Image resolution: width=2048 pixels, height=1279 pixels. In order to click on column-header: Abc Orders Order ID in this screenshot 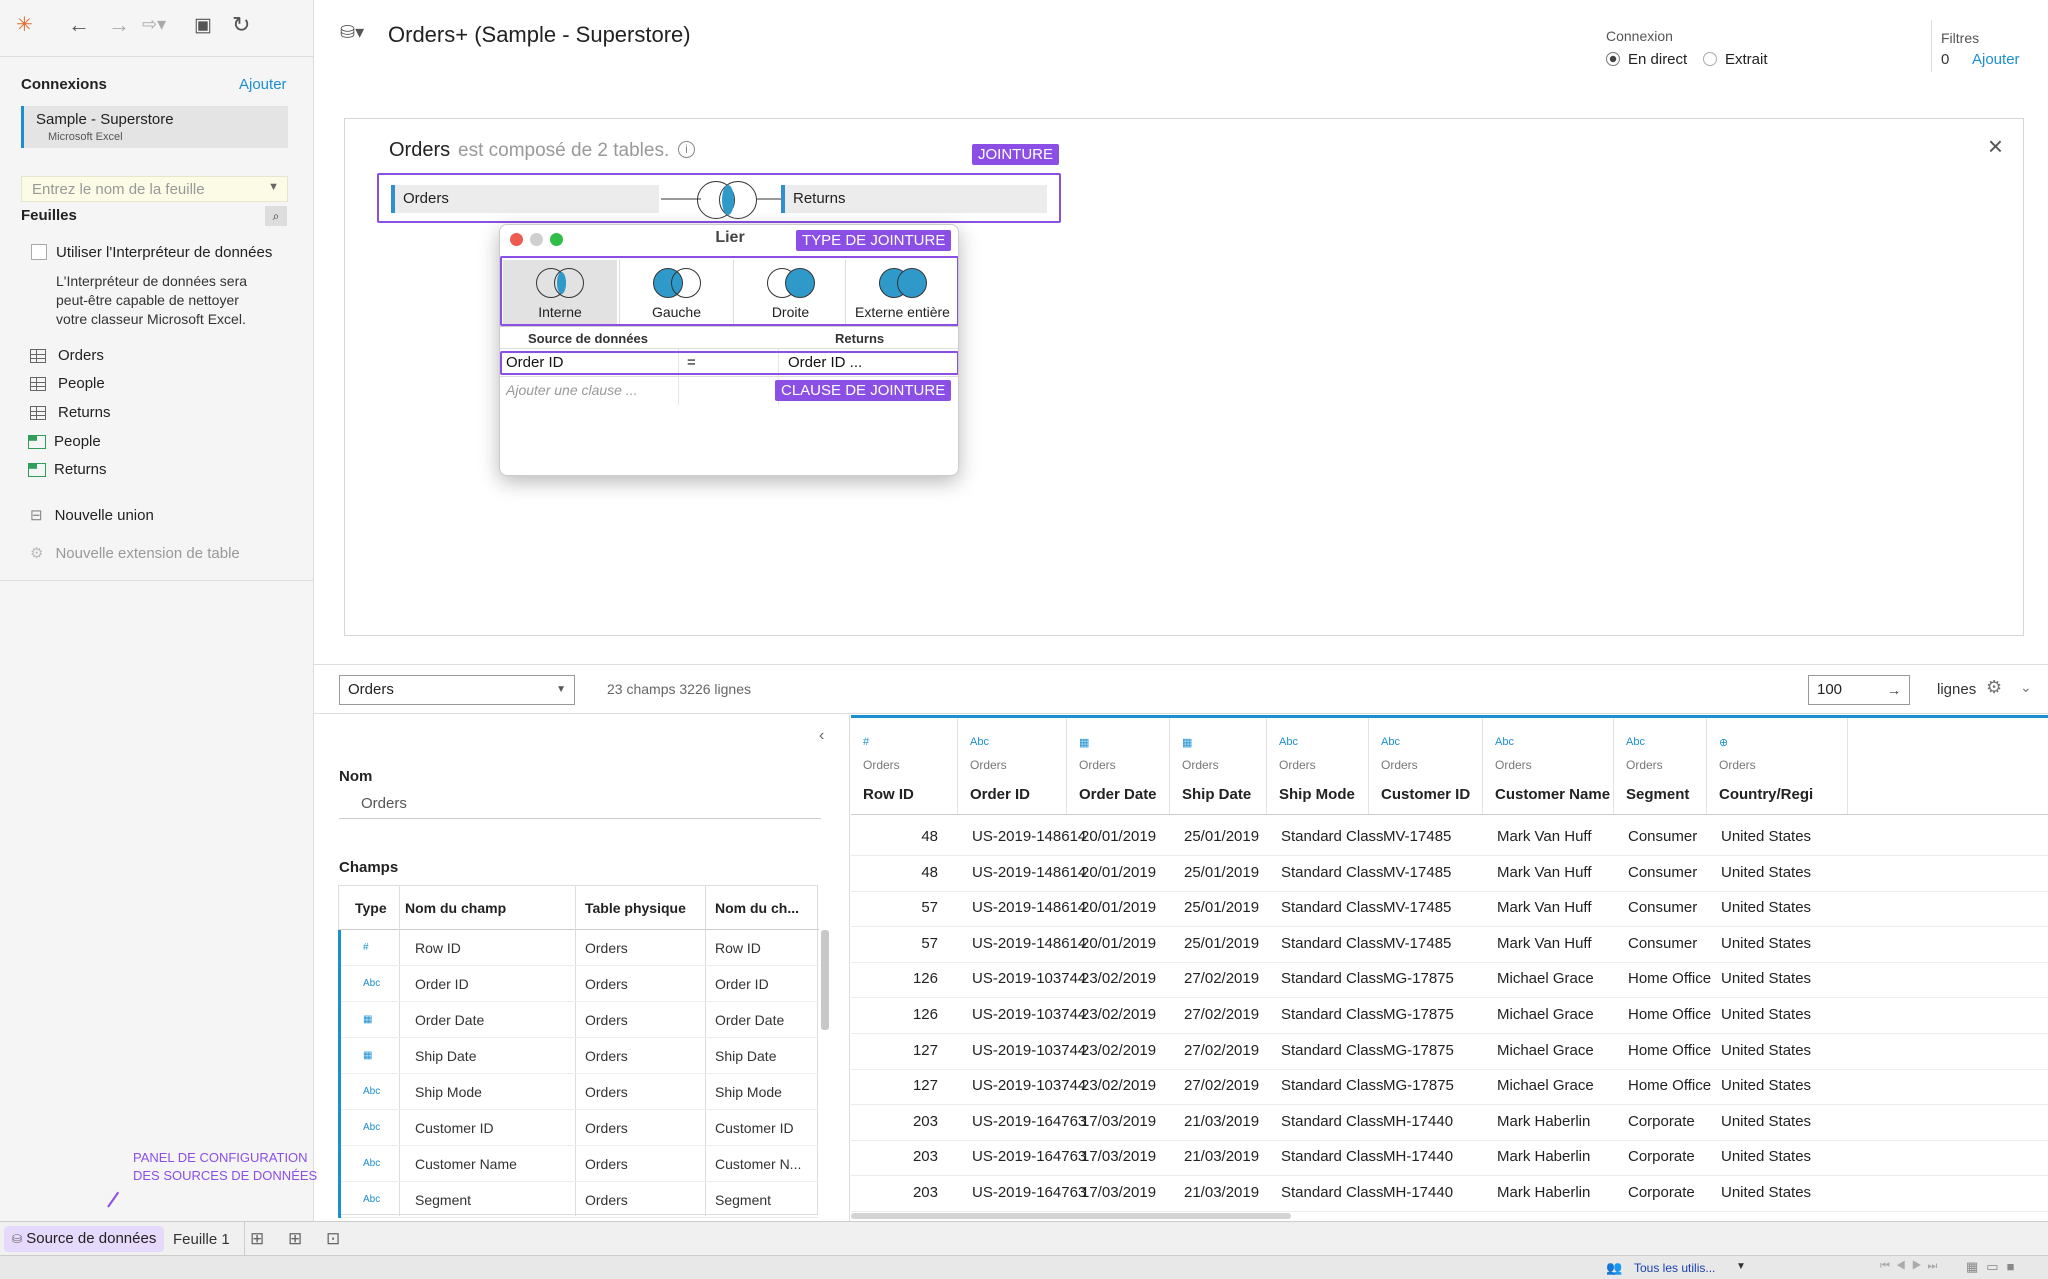, I will do `click(1012, 766)`.